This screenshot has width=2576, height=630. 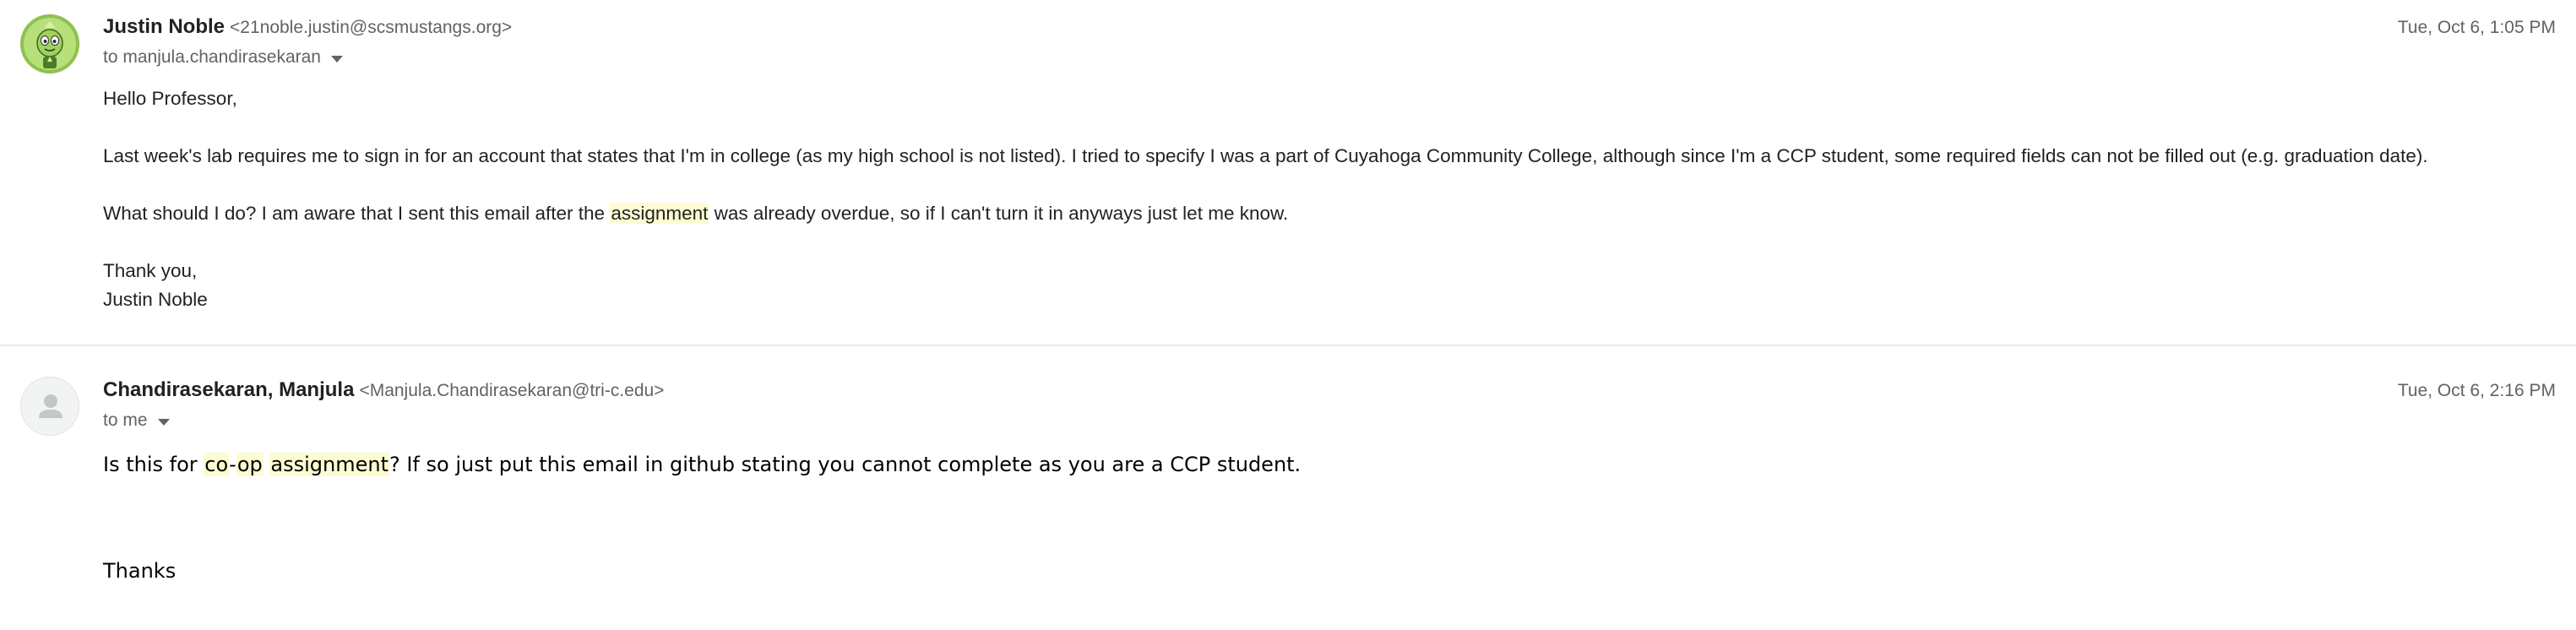 What do you see at coordinates (155, 299) in the screenshot?
I see `signature: Justin Noble` at bounding box center [155, 299].